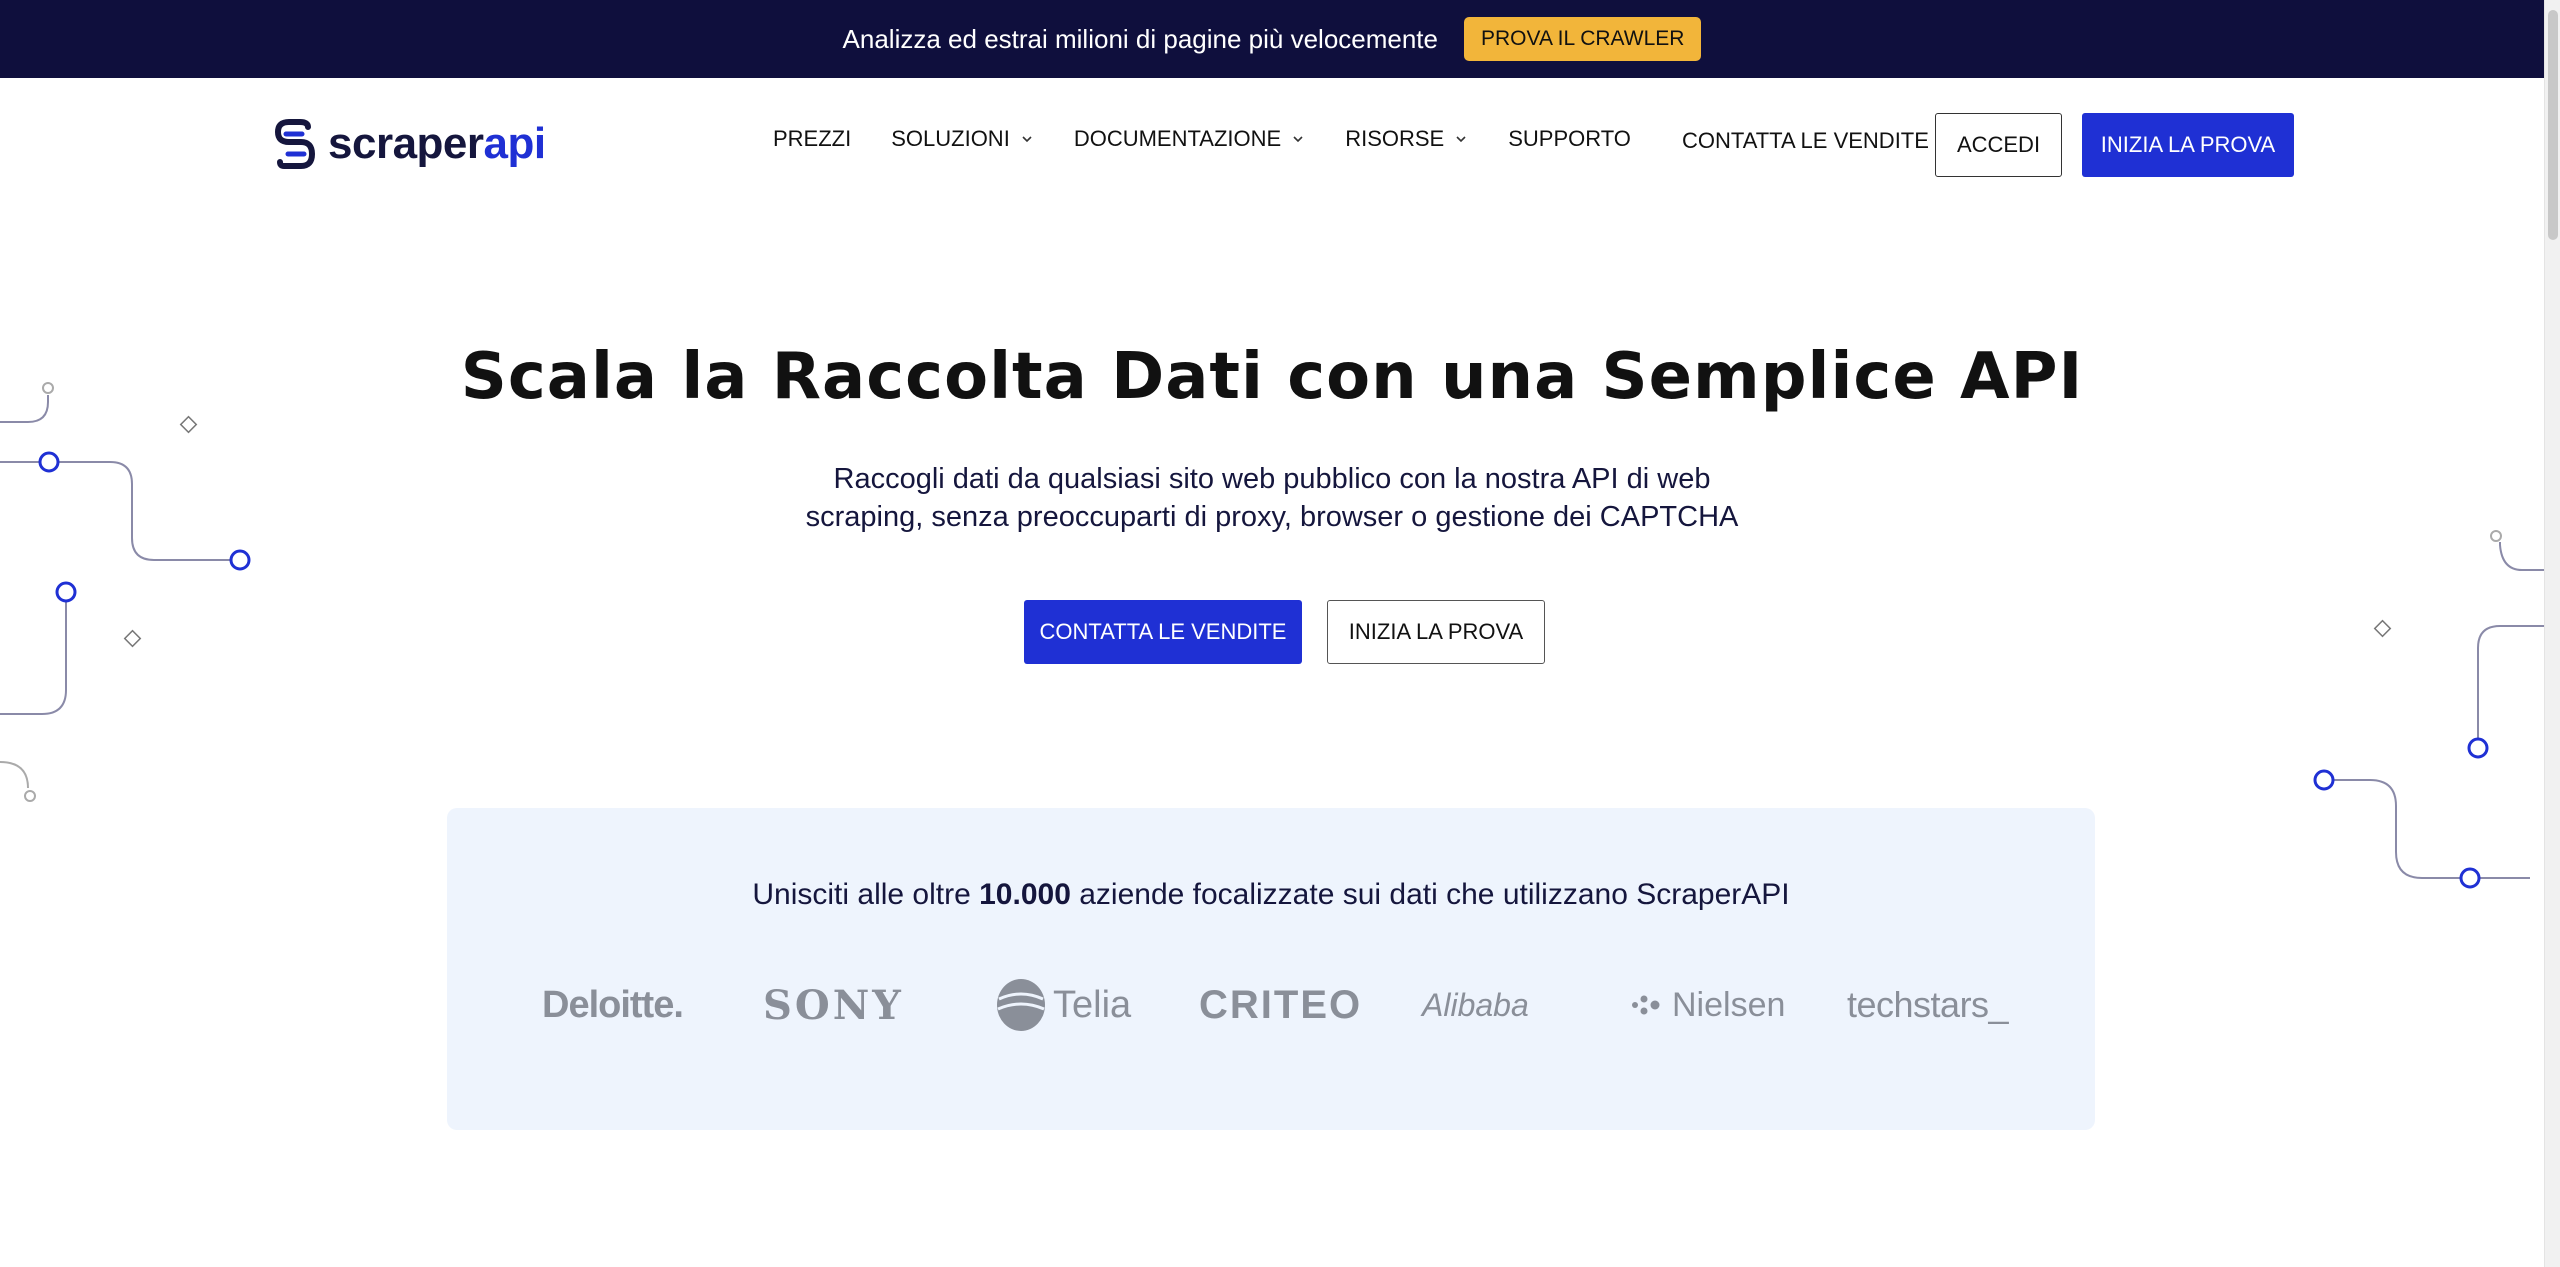 The height and width of the screenshot is (1267, 2560). Describe the element at coordinates (1395, 138) in the screenshot. I see `nav-link-label: RISORSE` at that location.